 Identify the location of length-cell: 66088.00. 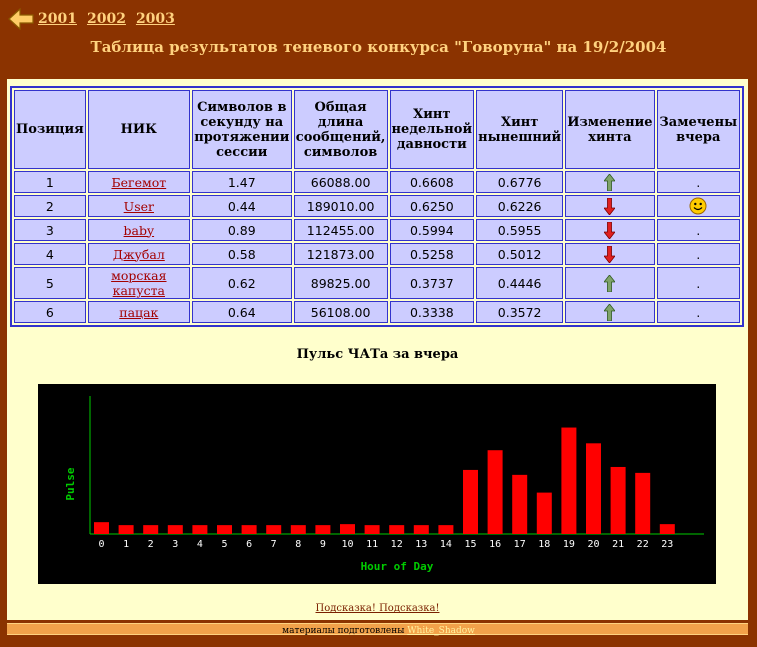
(340, 182).